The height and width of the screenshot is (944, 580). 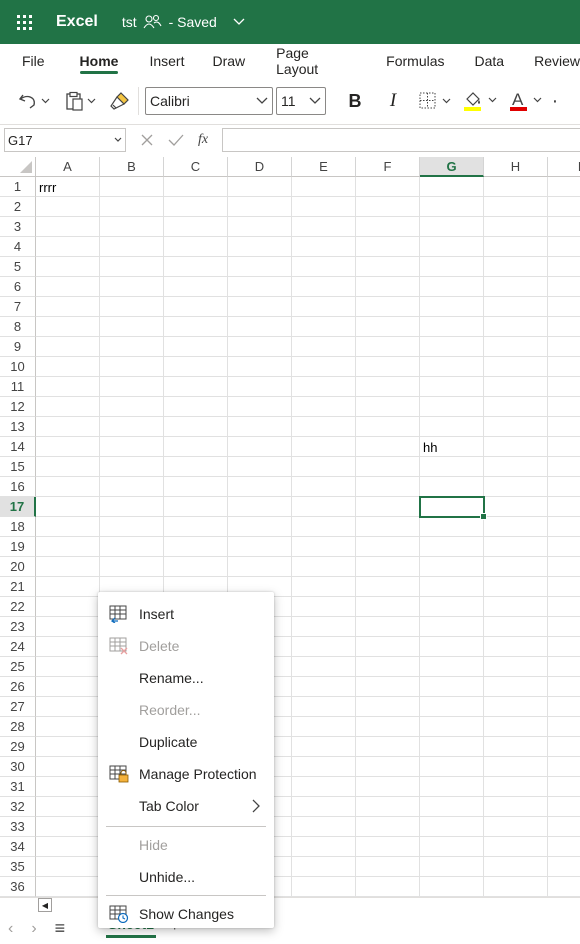 I want to click on column-header-i: I, so click(x=564, y=167).